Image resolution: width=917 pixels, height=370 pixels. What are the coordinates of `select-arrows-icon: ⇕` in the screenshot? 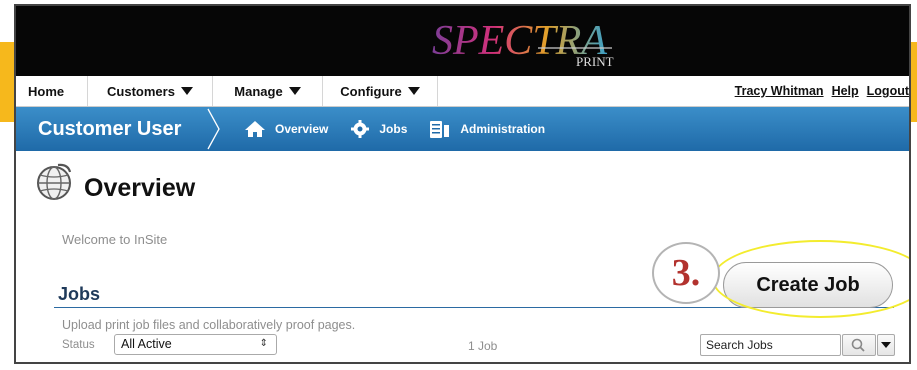 It's located at (263, 343).